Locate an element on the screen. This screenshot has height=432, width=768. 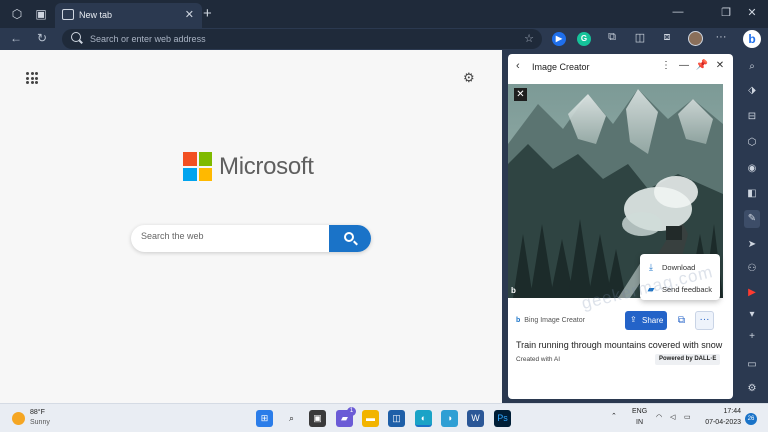
app-launcher-icon is located at coordinates (32, 78).